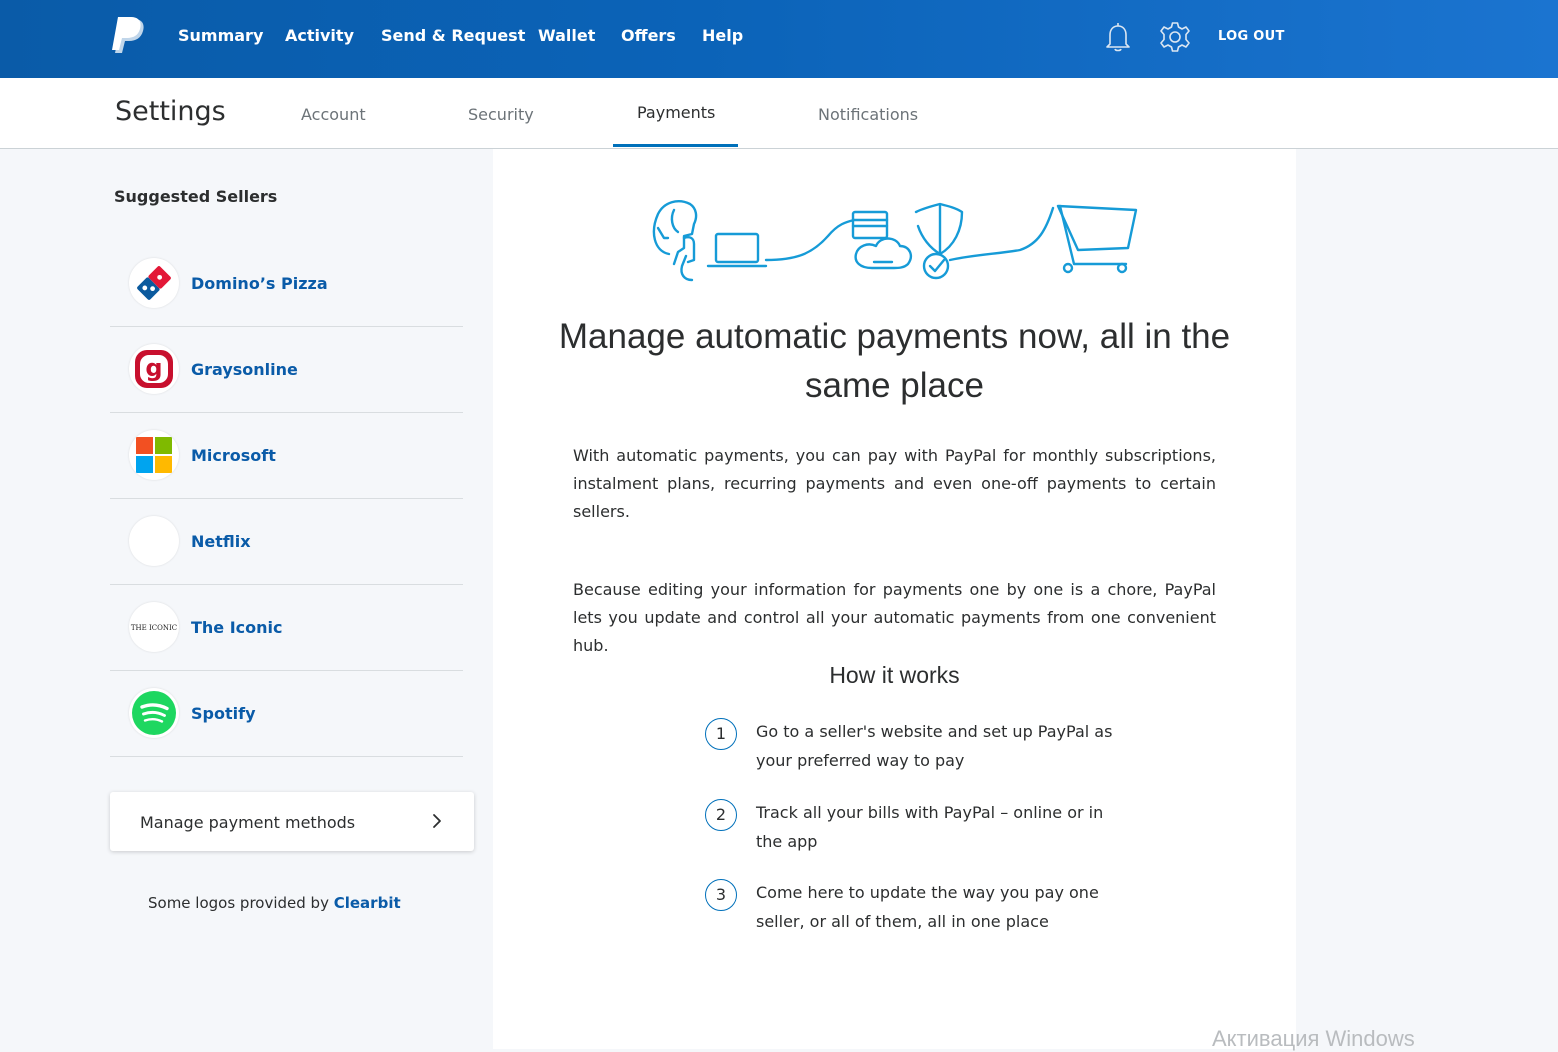 This screenshot has width=1558, height=1052. I want to click on page-title: Settings, so click(170, 111).